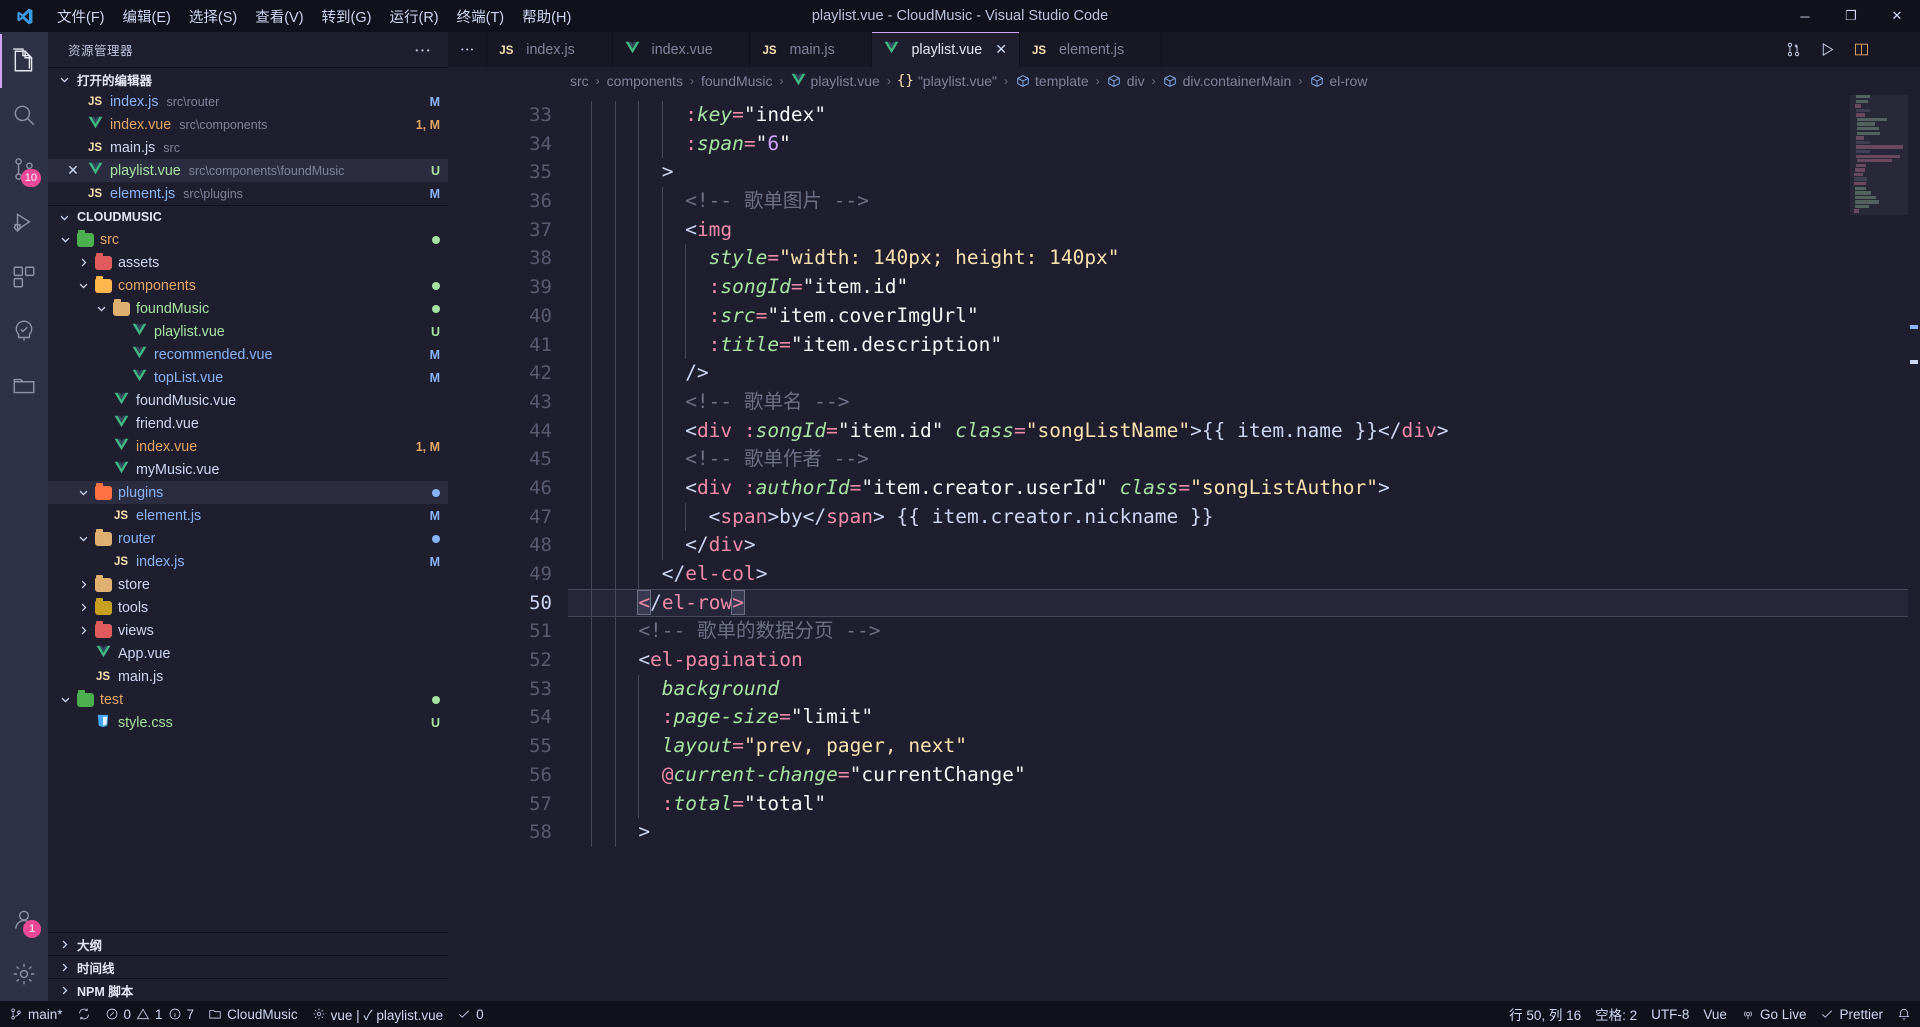  Describe the element at coordinates (248, 446) in the screenshot. I see `tree-file-item: index.vue 1, M` at that location.